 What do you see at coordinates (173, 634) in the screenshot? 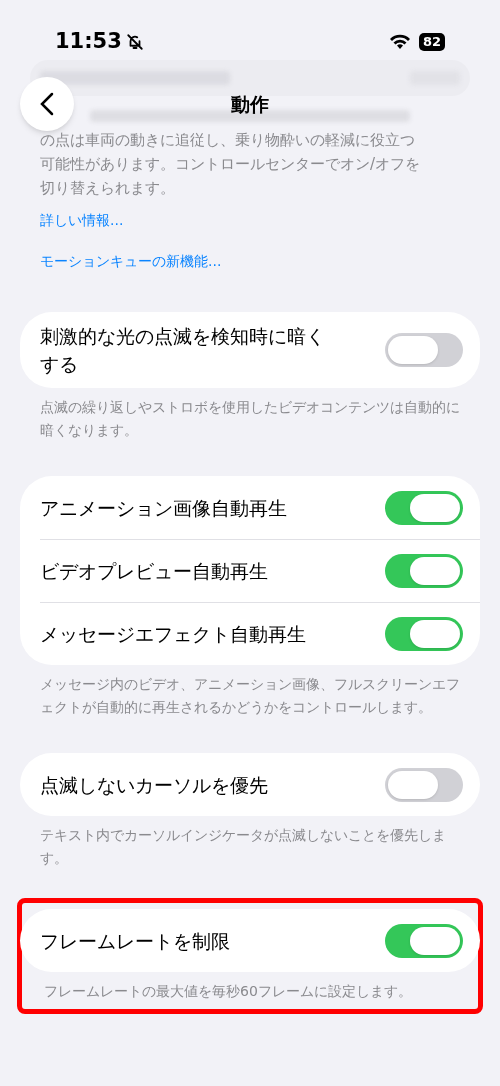
I see `setting-label: メッセージエフェクト自動再生` at bounding box center [173, 634].